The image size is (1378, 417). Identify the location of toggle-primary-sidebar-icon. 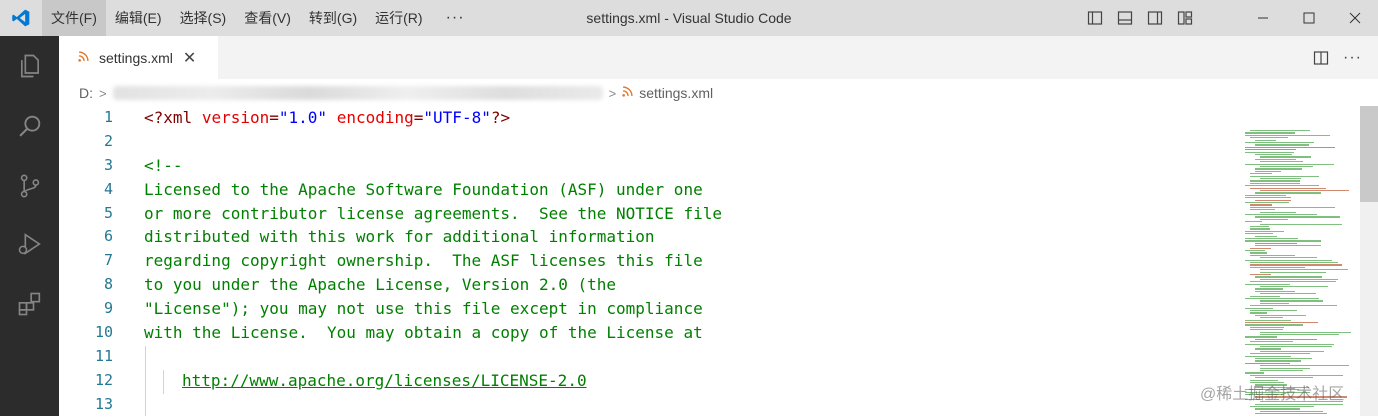
(1095, 18).